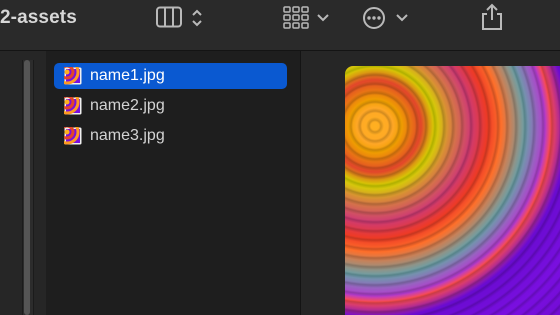 This screenshot has width=560, height=315. What do you see at coordinates (27, 187) in the screenshot?
I see `column-scrollbar-thumb` at bounding box center [27, 187].